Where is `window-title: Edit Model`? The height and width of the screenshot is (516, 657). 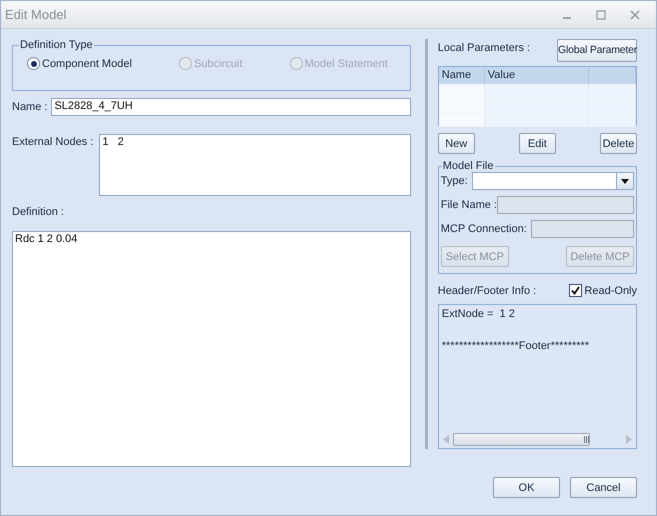
window-title: Edit Model is located at coordinates (35, 14).